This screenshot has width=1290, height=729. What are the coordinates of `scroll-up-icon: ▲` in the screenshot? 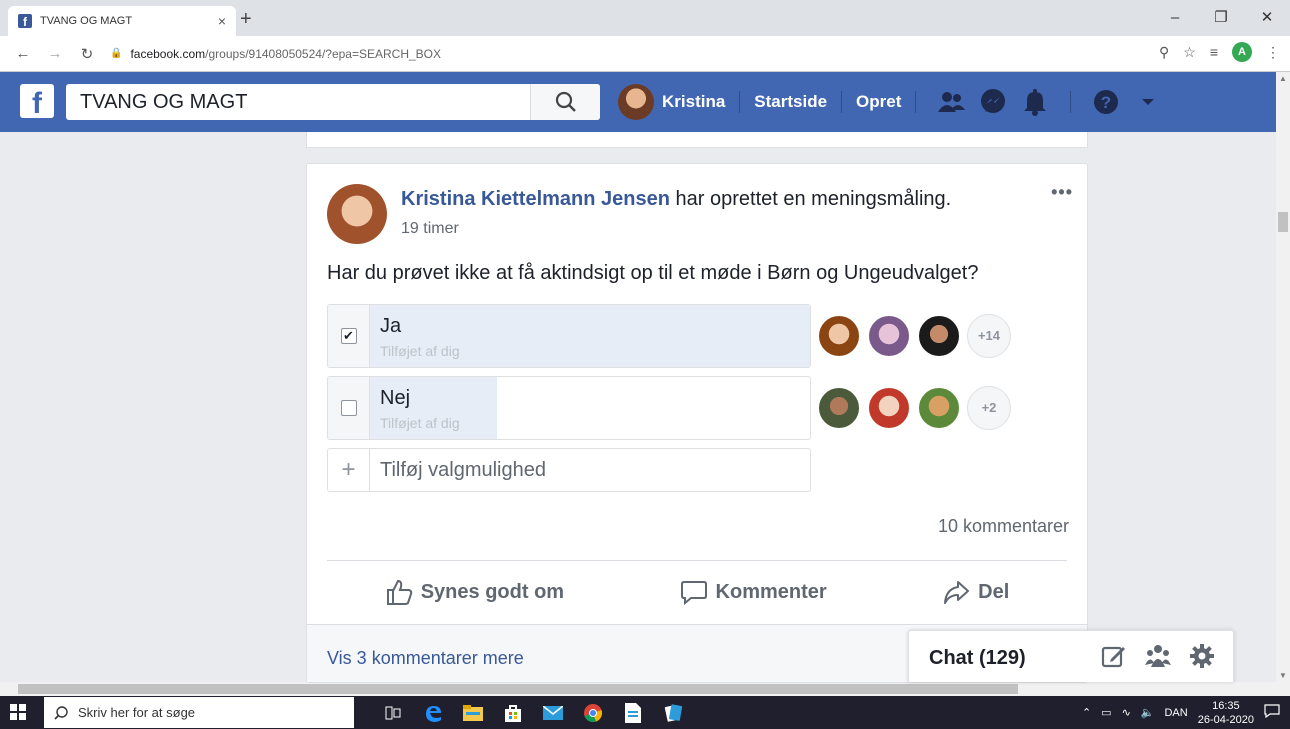 It's located at (1283, 78).